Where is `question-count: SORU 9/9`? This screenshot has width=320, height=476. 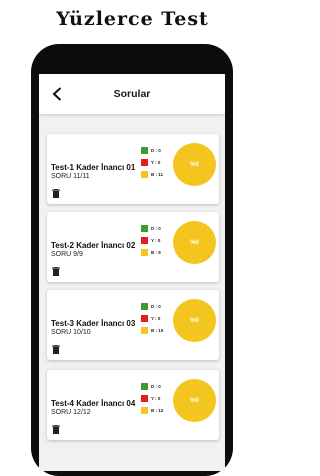
question-count: SORU 9/9 is located at coordinates (67, 254).